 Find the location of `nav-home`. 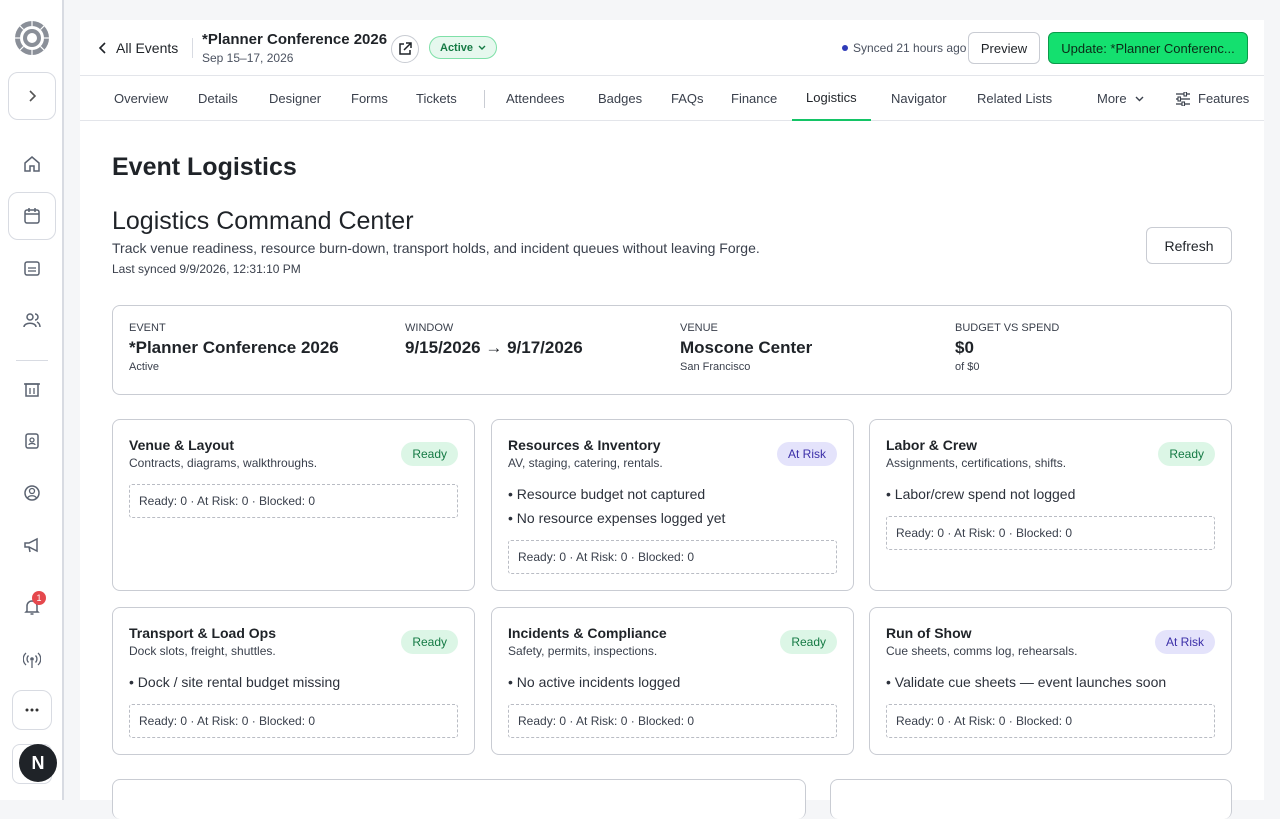

nav-home is located at coordinates (32, 164).